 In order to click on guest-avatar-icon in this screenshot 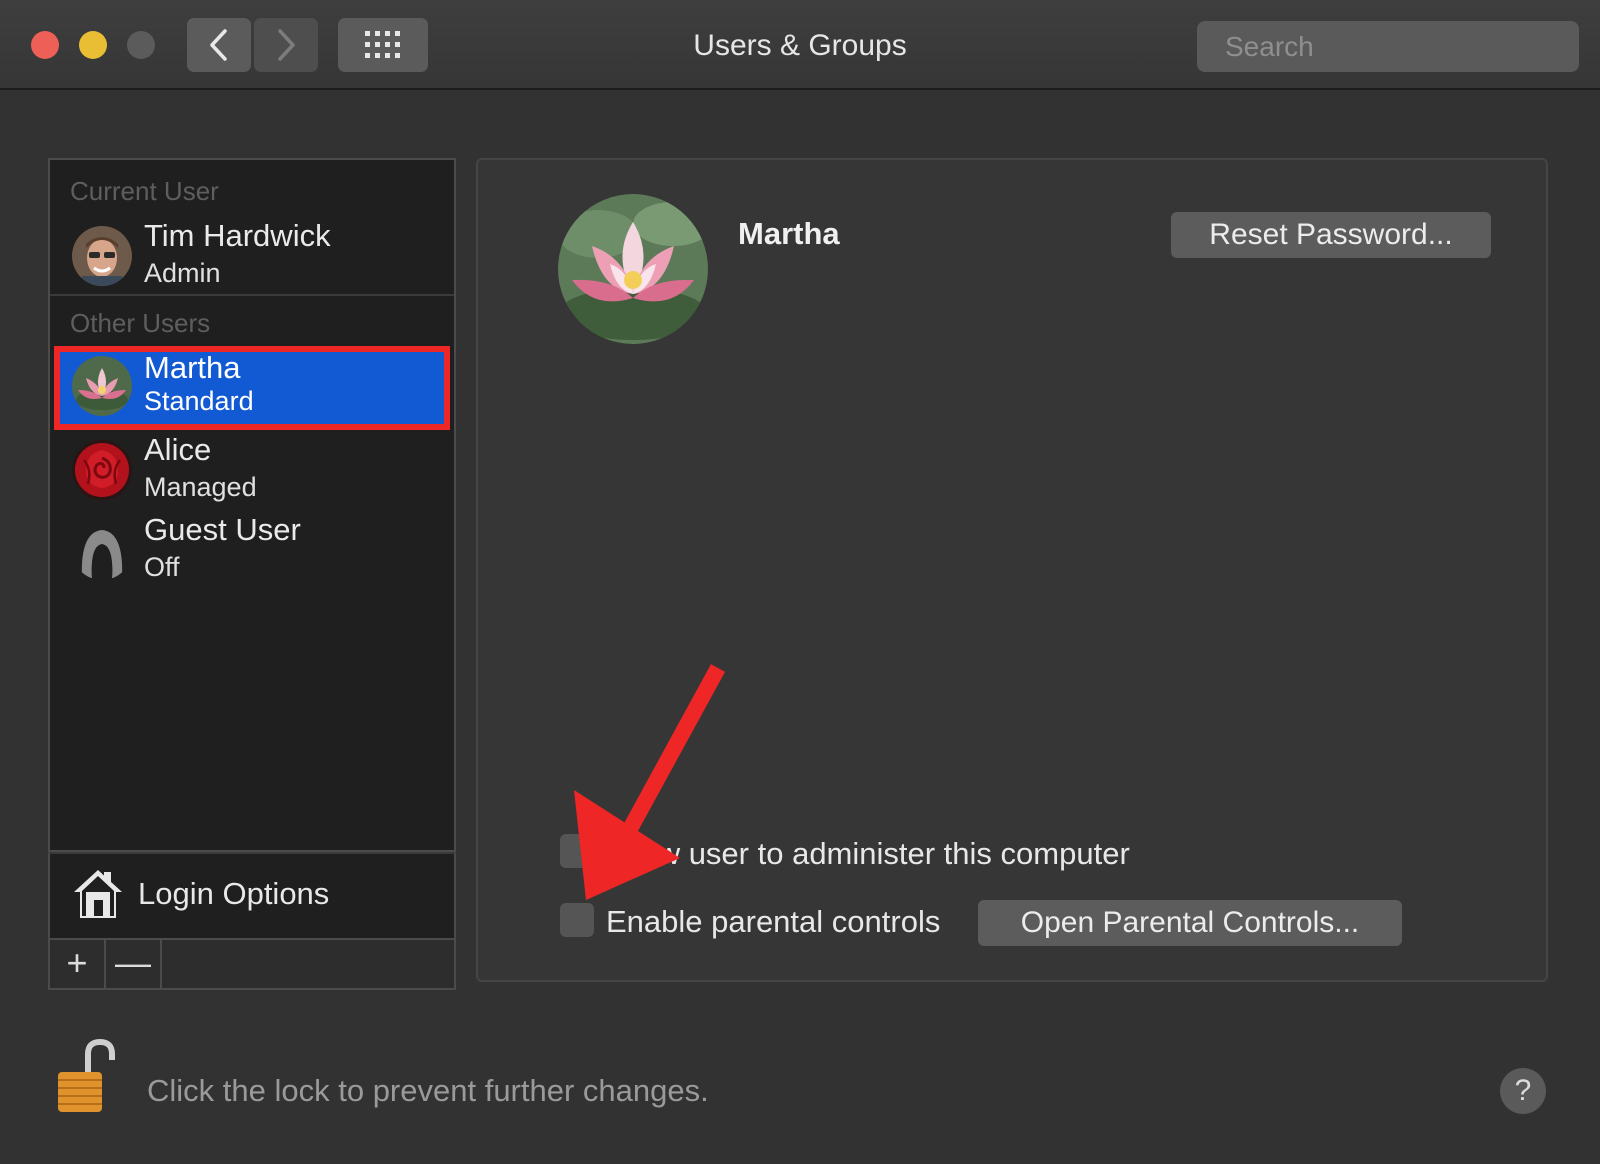, I will do `click(102, 550)`.